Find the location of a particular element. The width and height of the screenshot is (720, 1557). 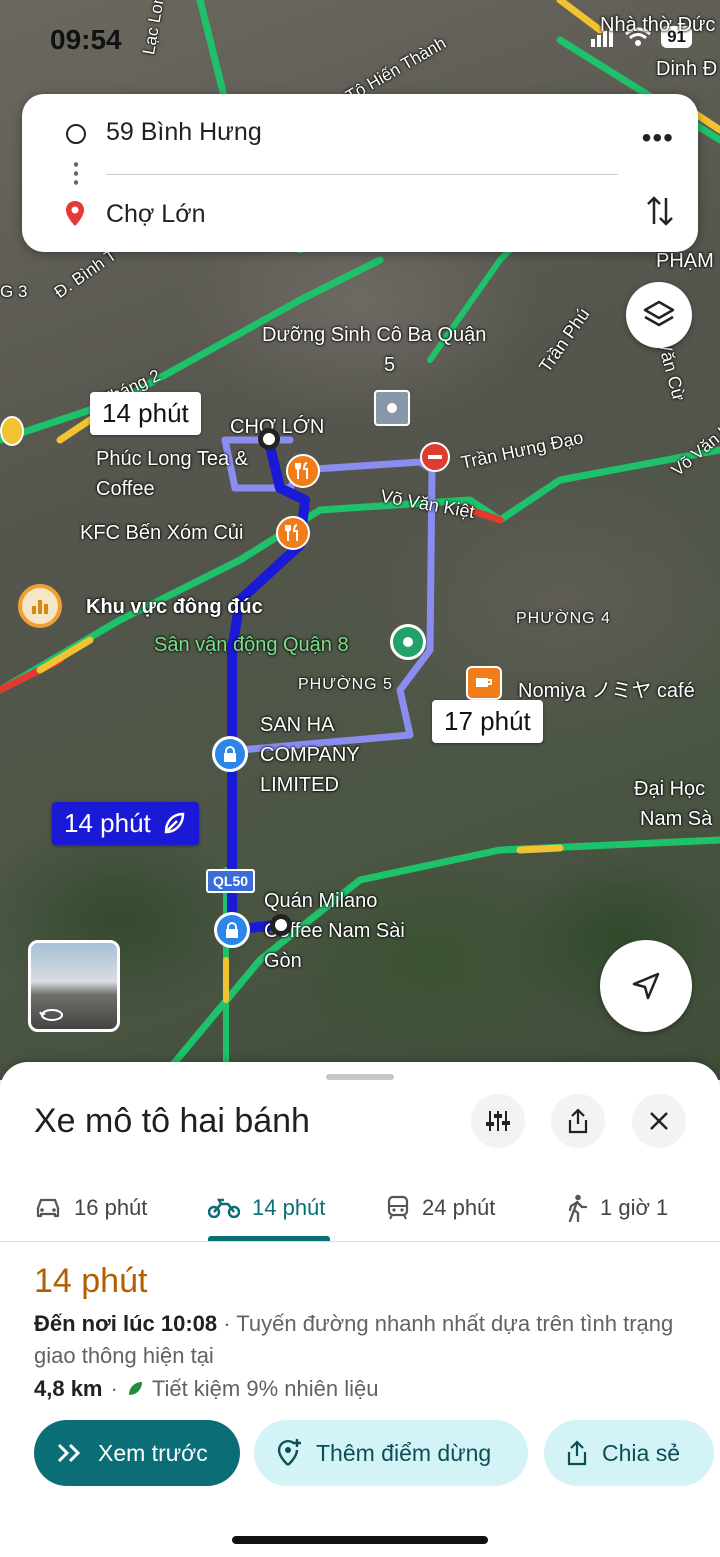

map-label: Nhà thờ Đức is located at coordinates (658, 25).